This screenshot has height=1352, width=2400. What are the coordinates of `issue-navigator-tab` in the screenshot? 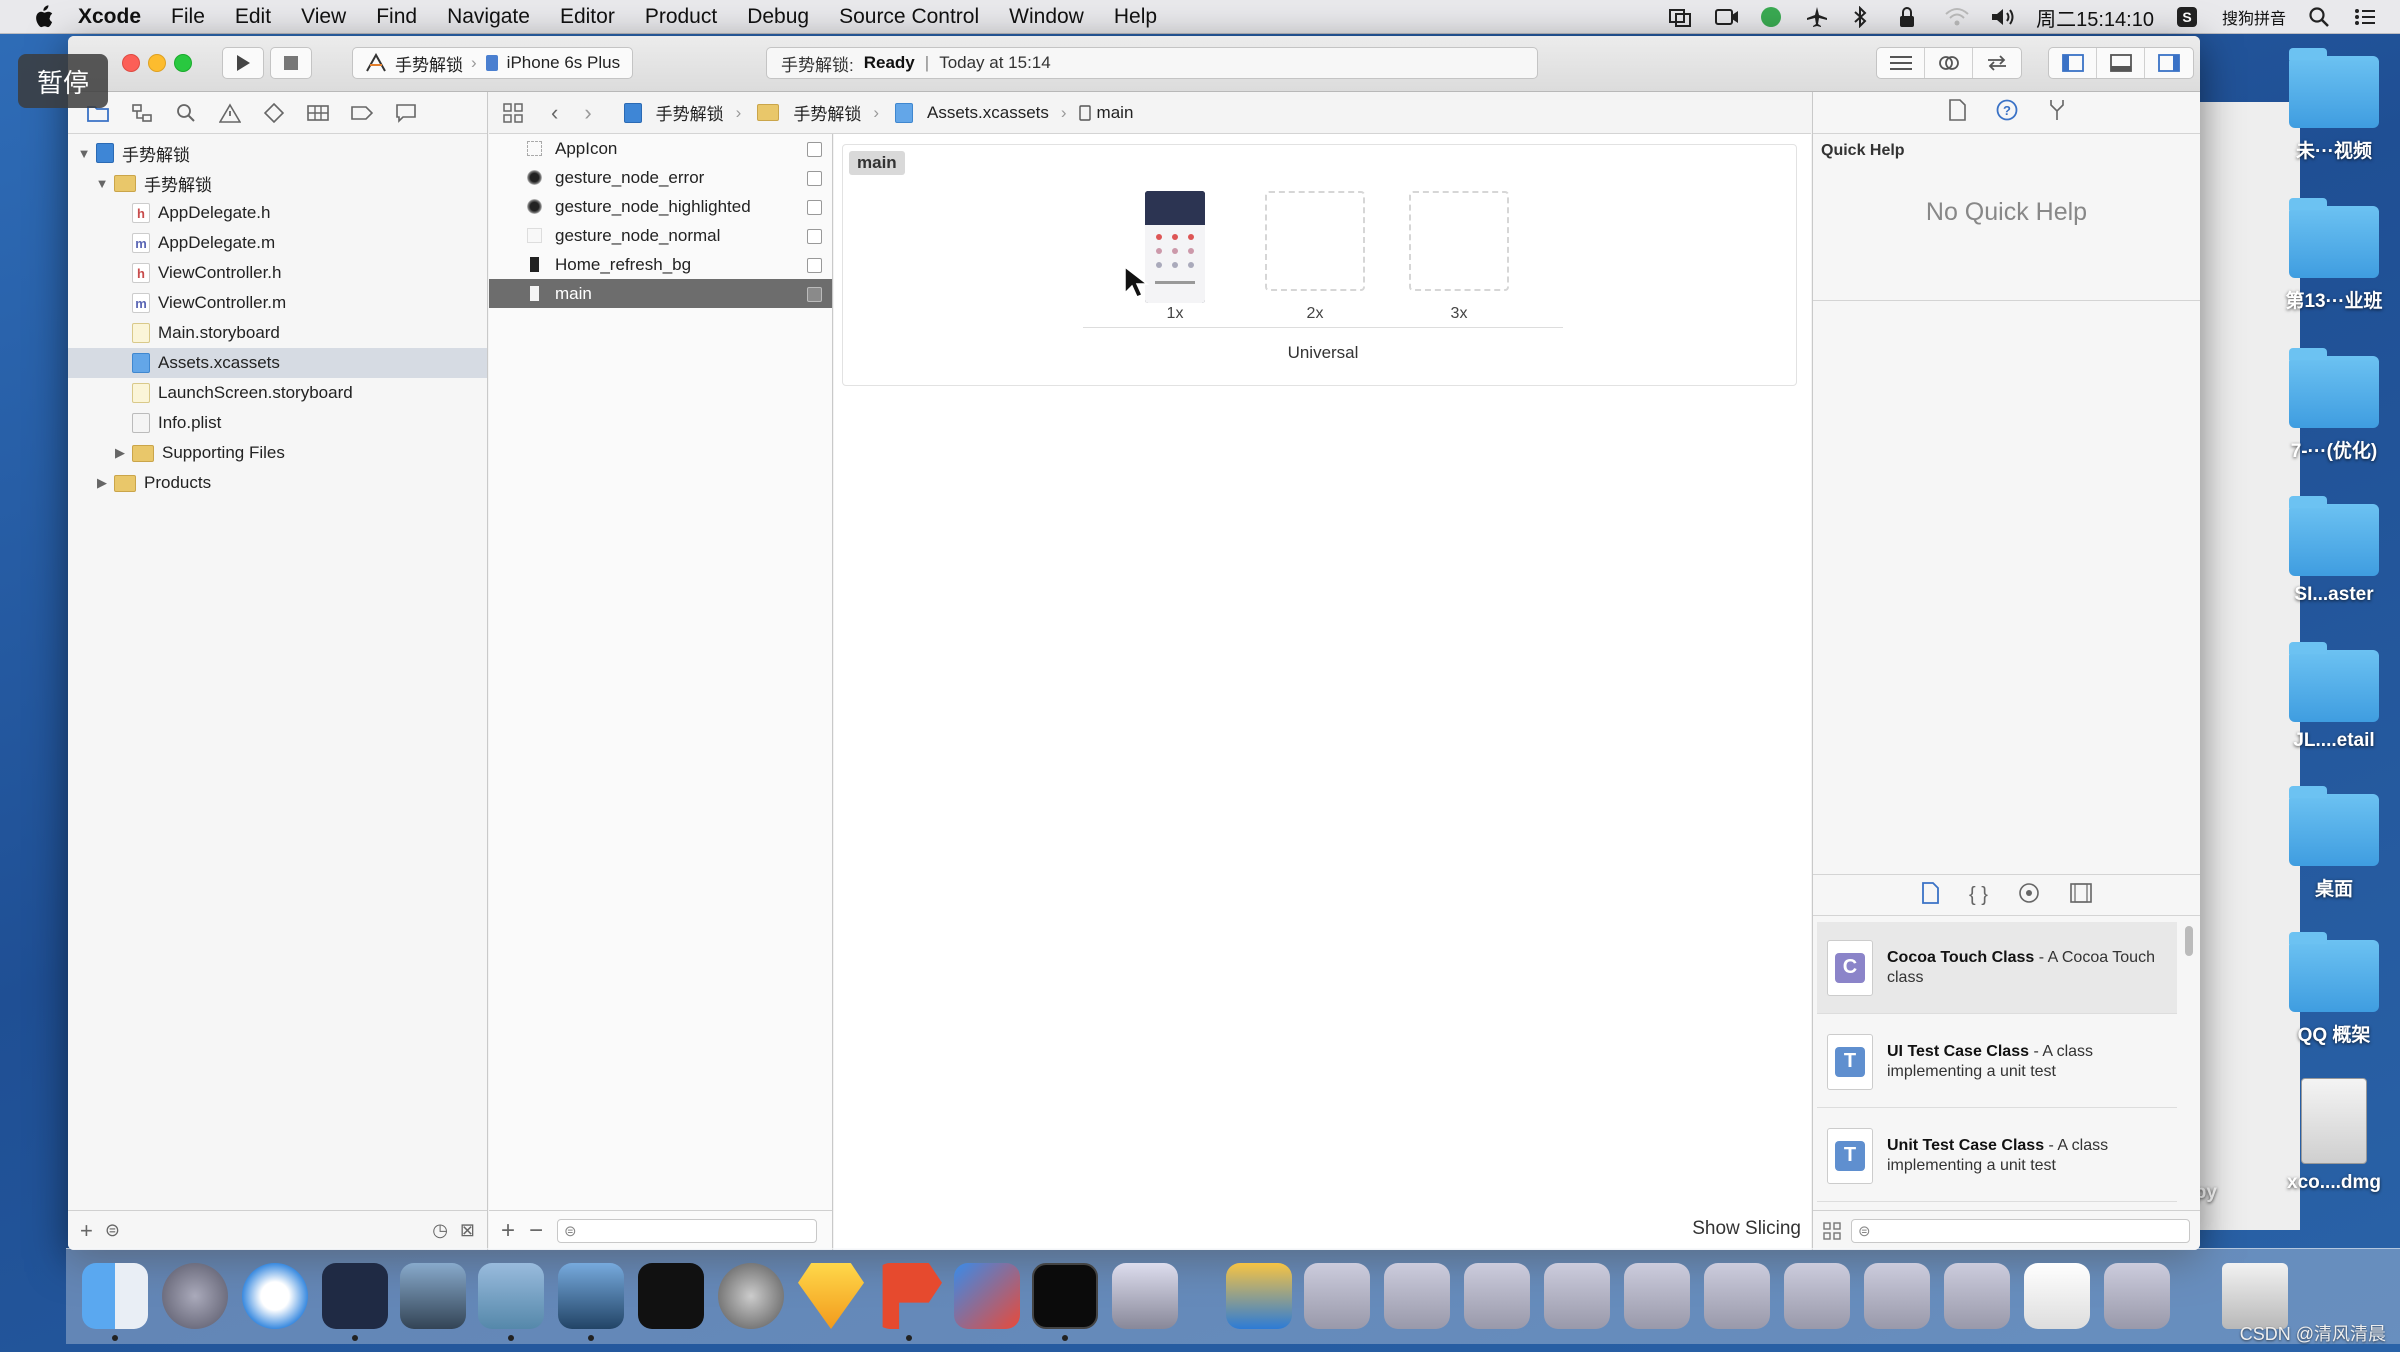 It's located at (230, 113).